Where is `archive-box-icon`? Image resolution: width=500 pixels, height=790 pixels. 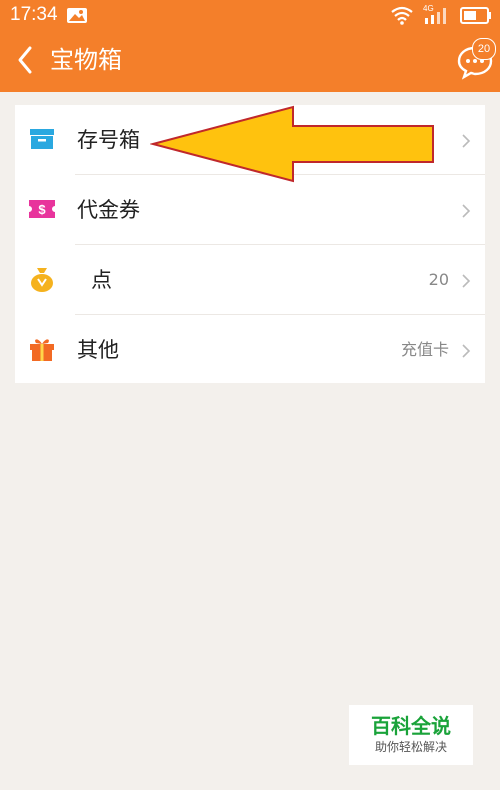 archive-box-icon is located at coordinates (42, 139).